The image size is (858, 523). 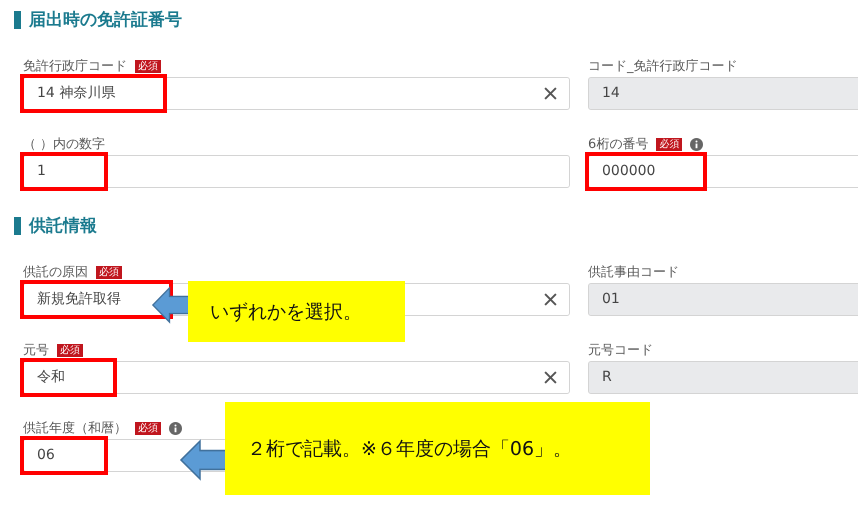 I want to click on field-value: 14, so click(x=611, y=93).